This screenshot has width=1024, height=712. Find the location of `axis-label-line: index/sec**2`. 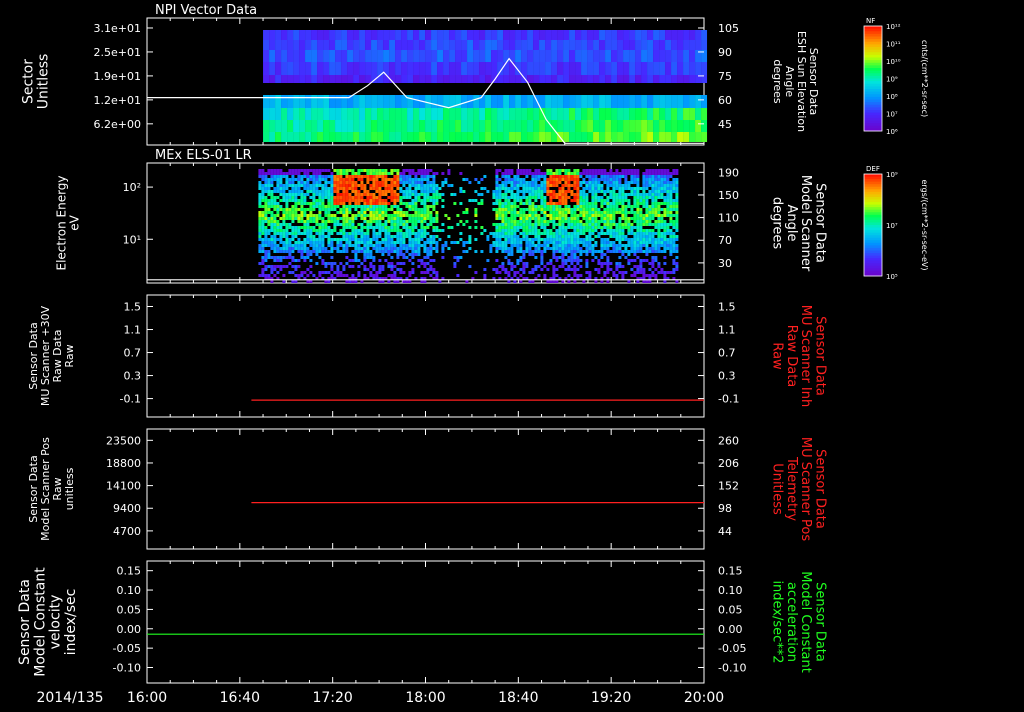

axis-label-line: index/sec**2 is located at coordinates (777, 621).